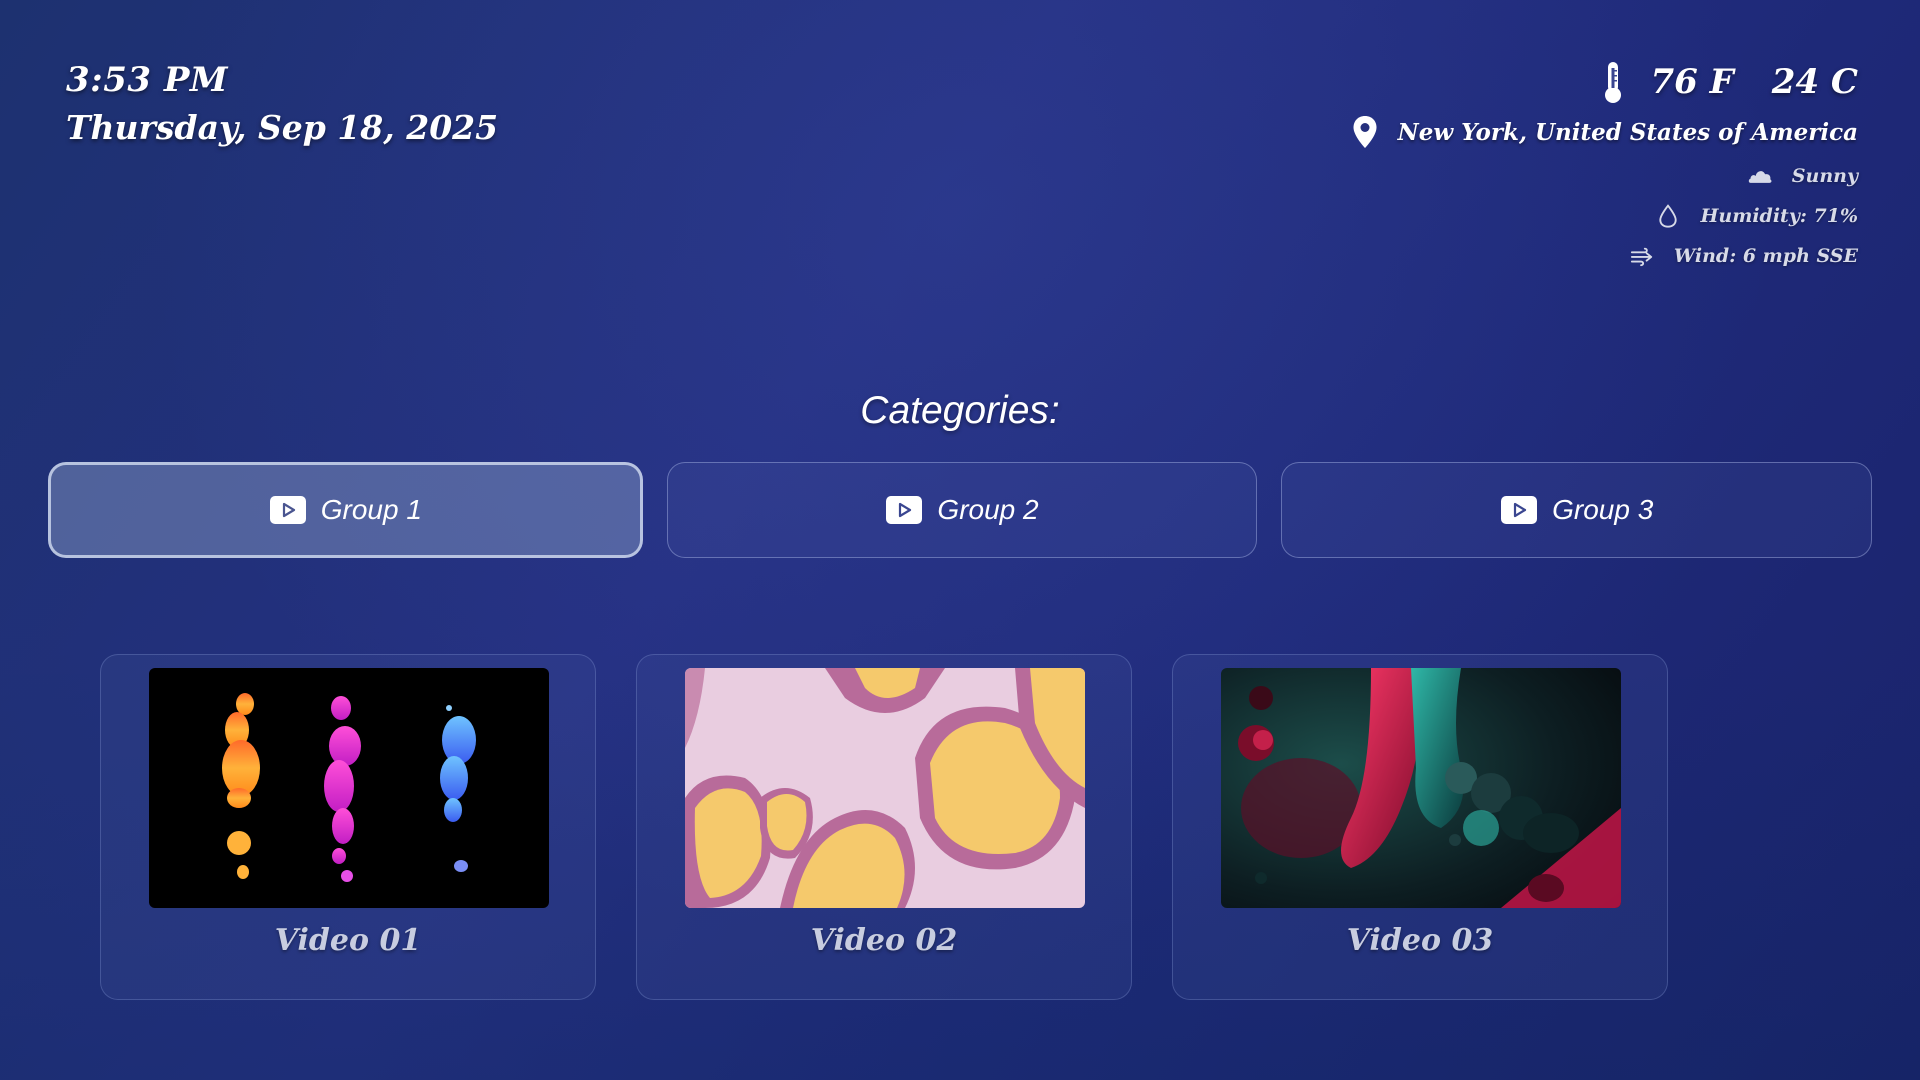 This screenshot has height=1080, width=1920. I want to click on group-2-button: Group 2, so click(962, 510).